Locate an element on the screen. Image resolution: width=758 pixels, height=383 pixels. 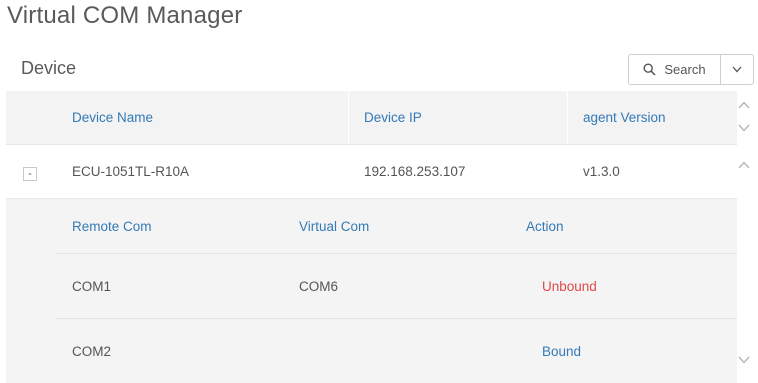
scroll-up-icon is located at coordinates (744, 105).